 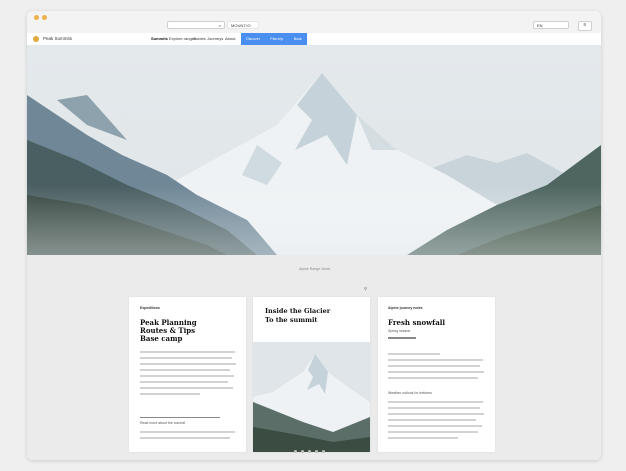 What do you see at coordinates (315, 269) in the screenshot?
I see `hero-caption: Alpine Range Views` at bounding box center [315, 269].